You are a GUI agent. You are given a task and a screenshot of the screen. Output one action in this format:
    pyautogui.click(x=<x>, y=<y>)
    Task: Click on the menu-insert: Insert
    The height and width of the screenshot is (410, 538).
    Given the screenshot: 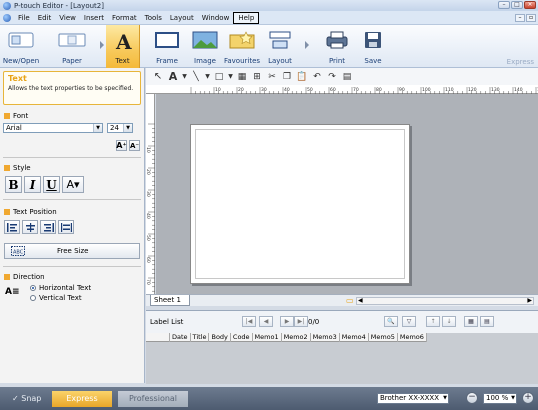 What is the action you would take?
    pyautogui.click(x=94, y=18)
    